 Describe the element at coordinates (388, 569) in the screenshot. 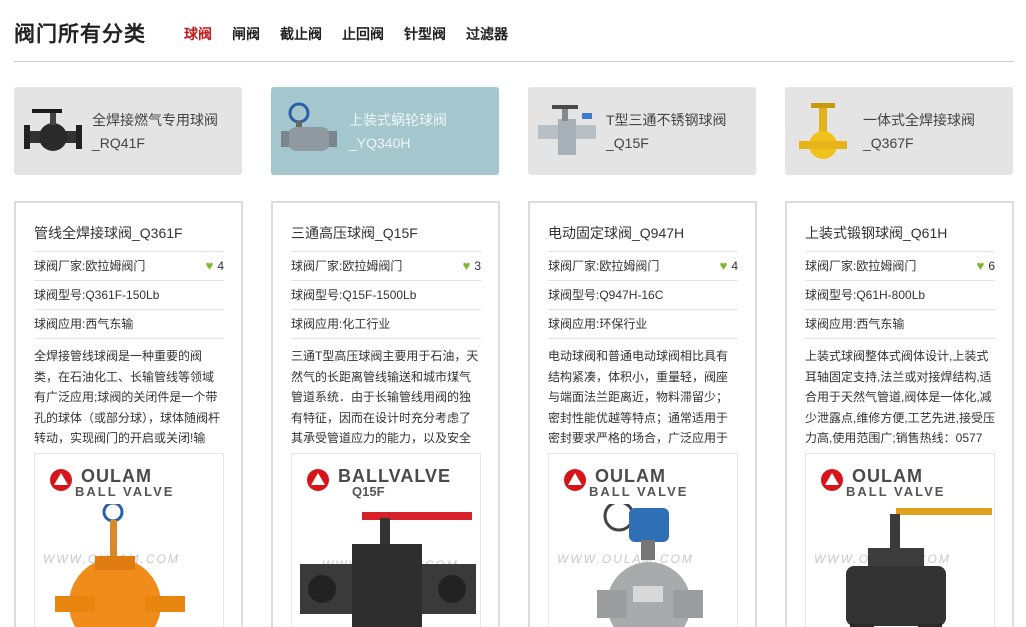

I see `three-way-valve-photo` at that location.